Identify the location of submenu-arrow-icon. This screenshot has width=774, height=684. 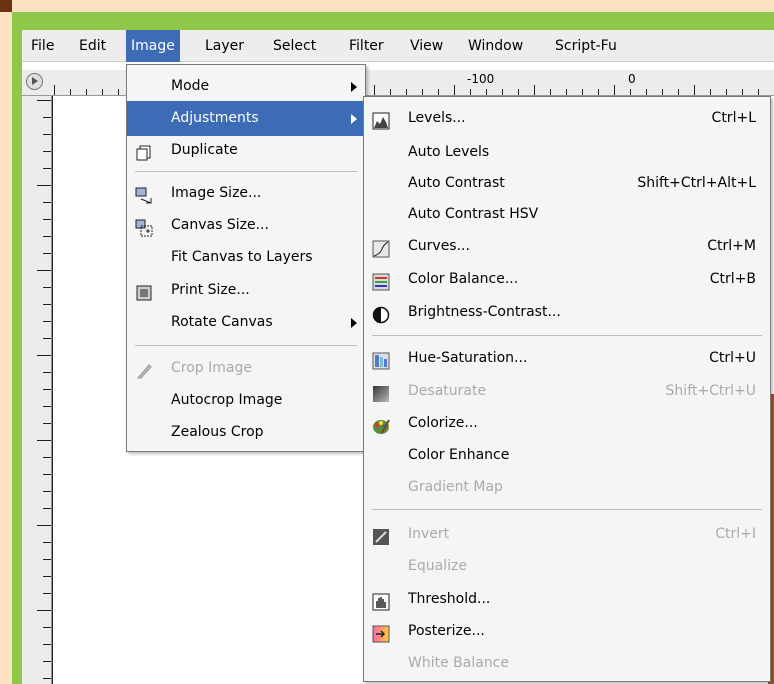
(354, 323).